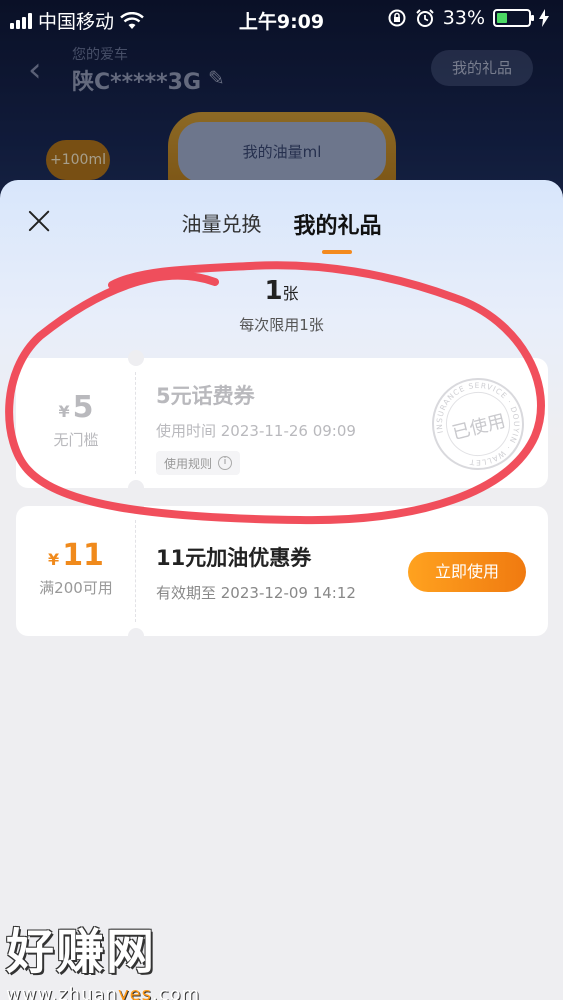 The width and height of the screenshot is (563, 1000). What do you see at coordinates (256, 431) in the screenshot?
I see `coupon-time: 使用时间 2023-11-26 09:09` at bounding box center [256, 431].